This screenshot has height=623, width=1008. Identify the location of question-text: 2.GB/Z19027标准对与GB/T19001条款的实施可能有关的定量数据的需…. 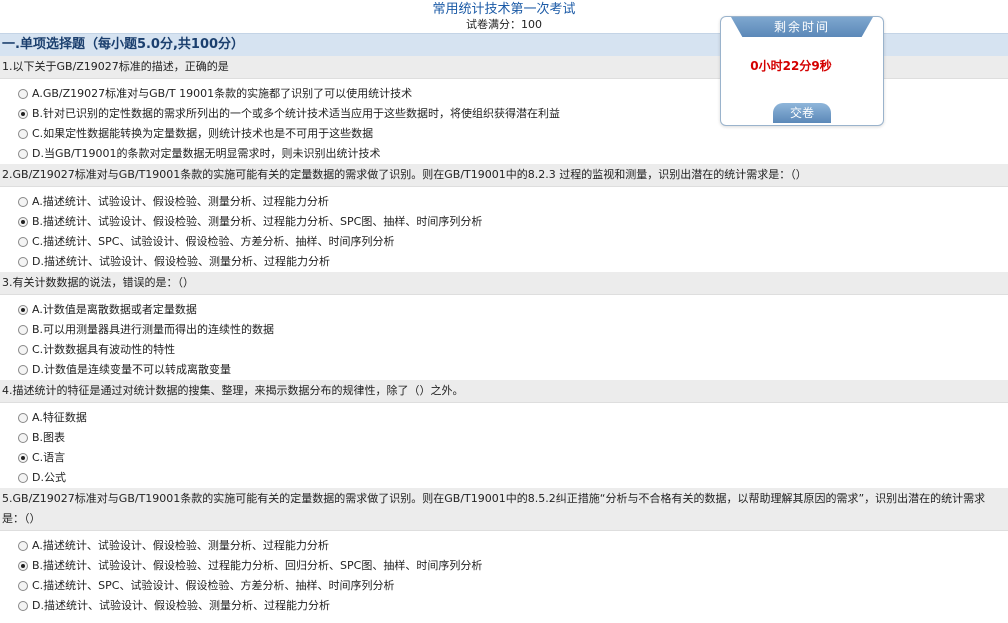
(504, 175).